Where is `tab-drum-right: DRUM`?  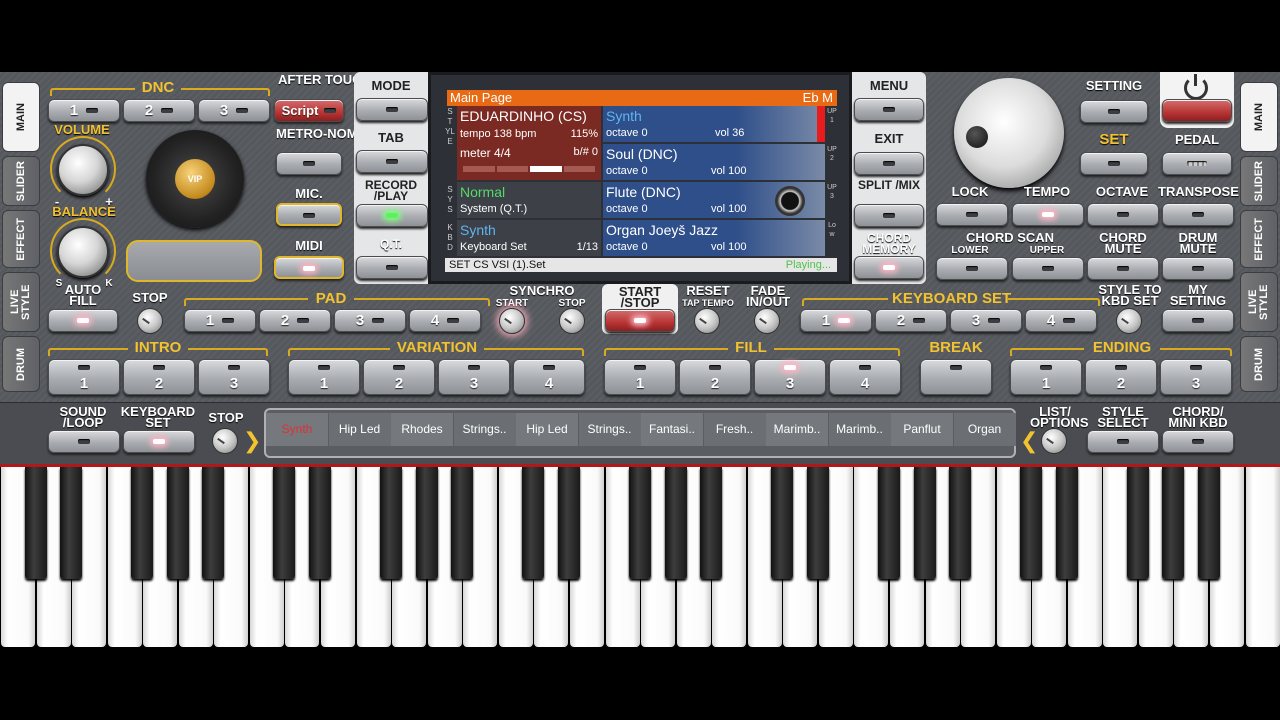
tab-drum-right: DRUM is located at coordinates (1259, 364).